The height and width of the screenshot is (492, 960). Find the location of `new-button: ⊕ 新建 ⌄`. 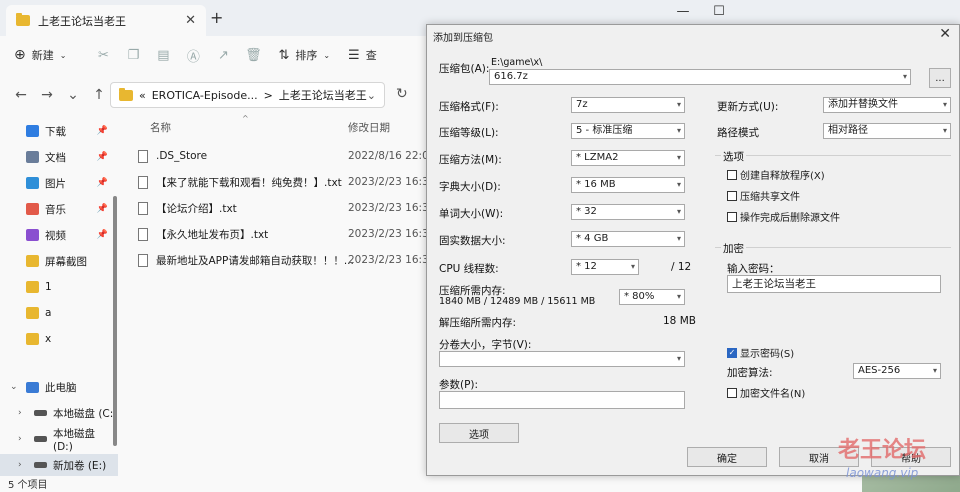

new-button: ⊕ 新建 ⌄ is located at coordinates (40, 55).